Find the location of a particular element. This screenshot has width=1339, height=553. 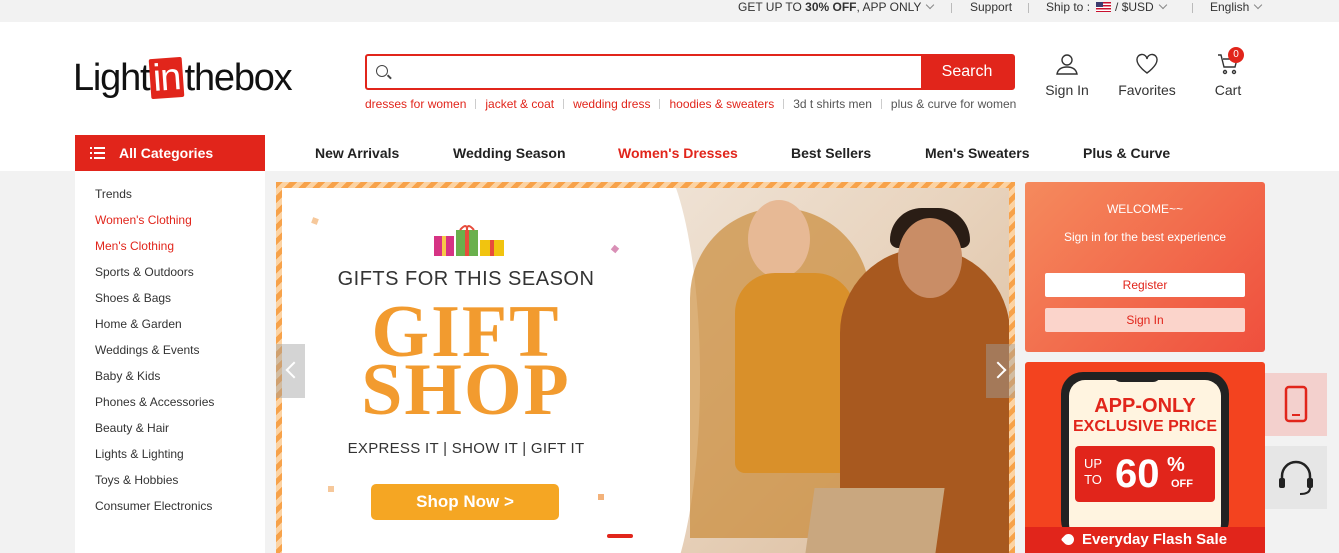

nav-new-arrivals: New Arrivals is located at coordinates (357, 153).